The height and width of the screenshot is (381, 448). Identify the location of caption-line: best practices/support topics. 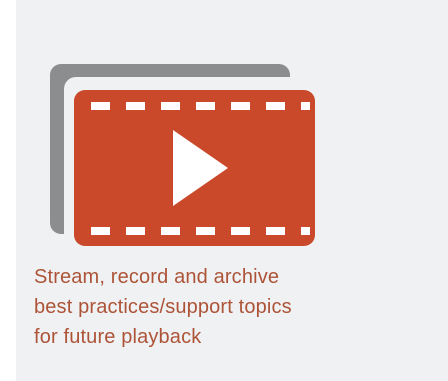
(163, 307).